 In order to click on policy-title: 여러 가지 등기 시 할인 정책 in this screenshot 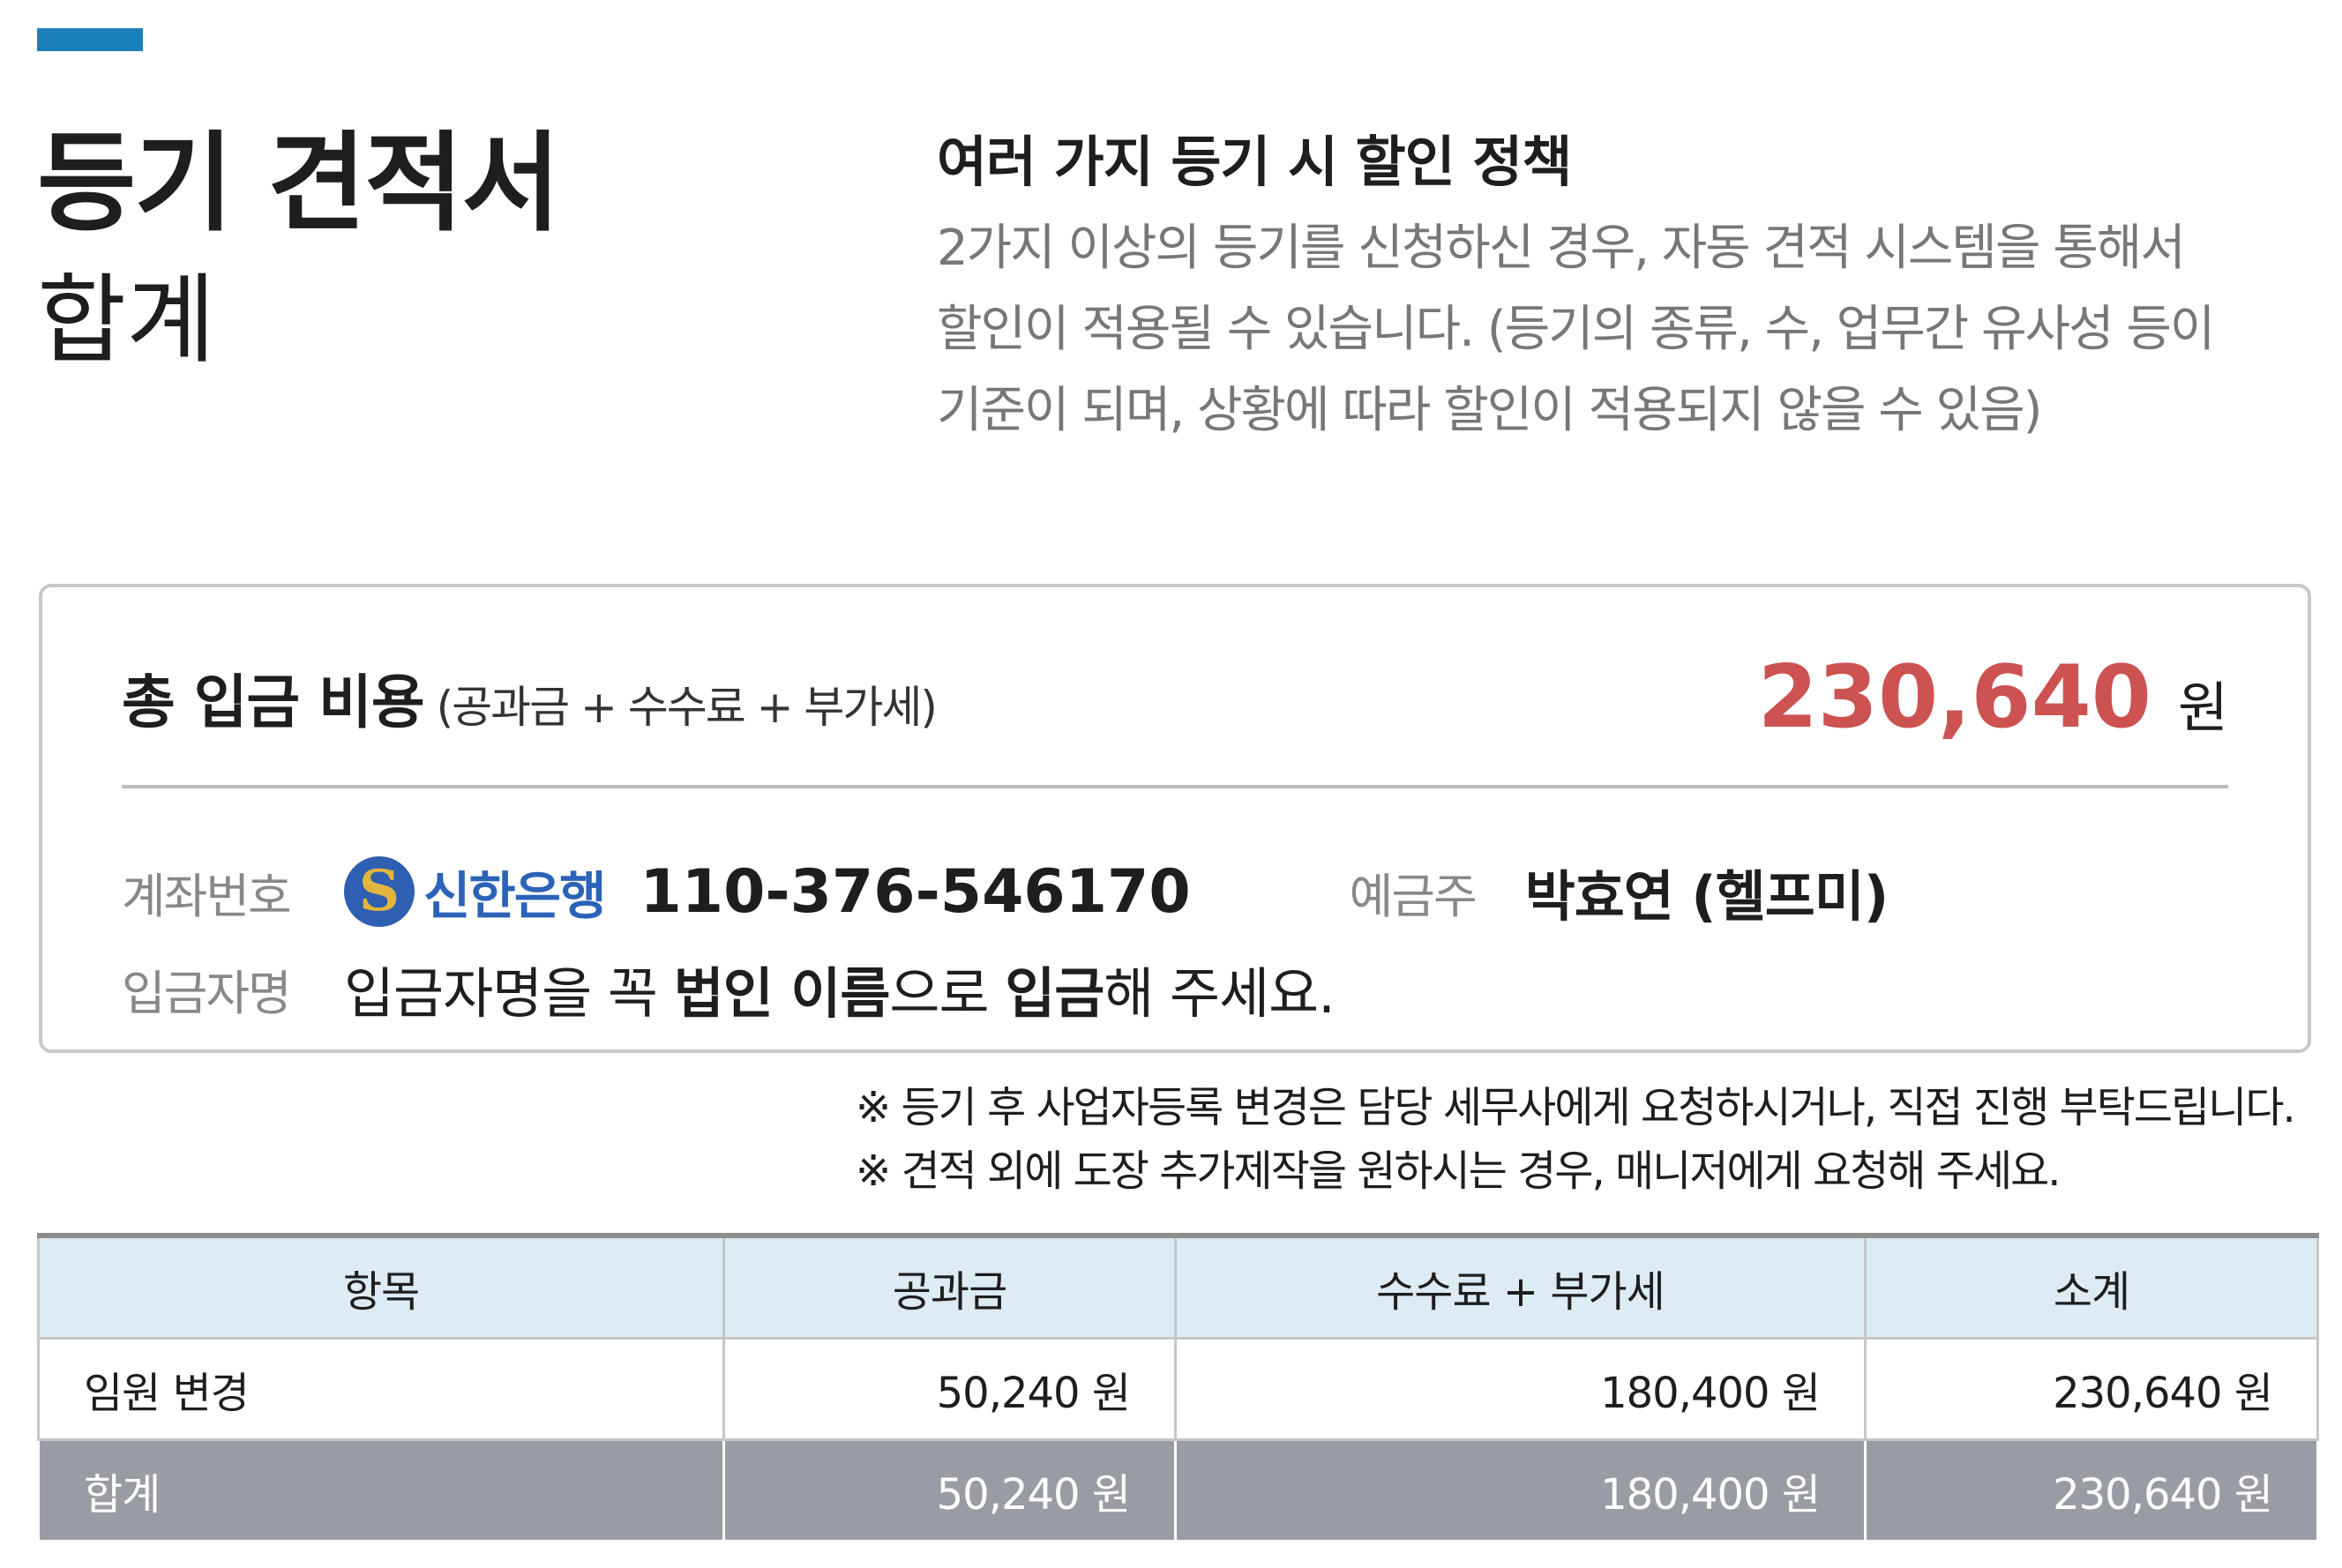, I will do `click(1254, 162)`.